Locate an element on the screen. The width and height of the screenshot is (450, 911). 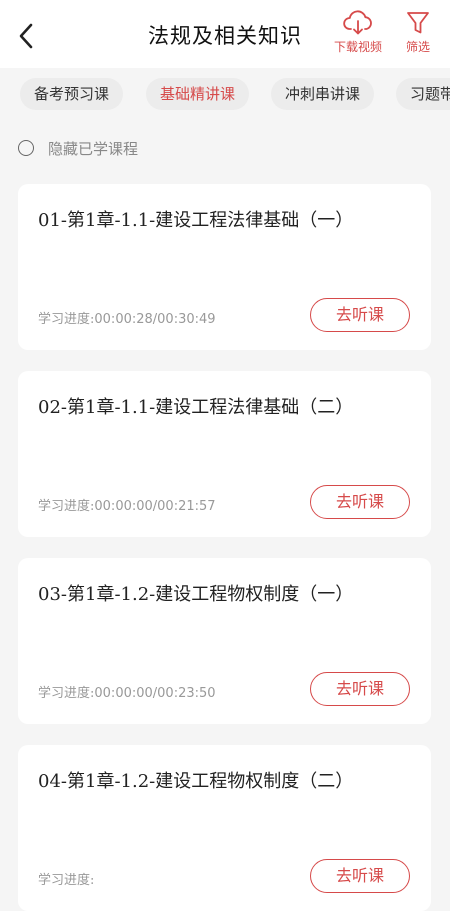
course-progress: 学习进度: is located at coordinates (66, 878).